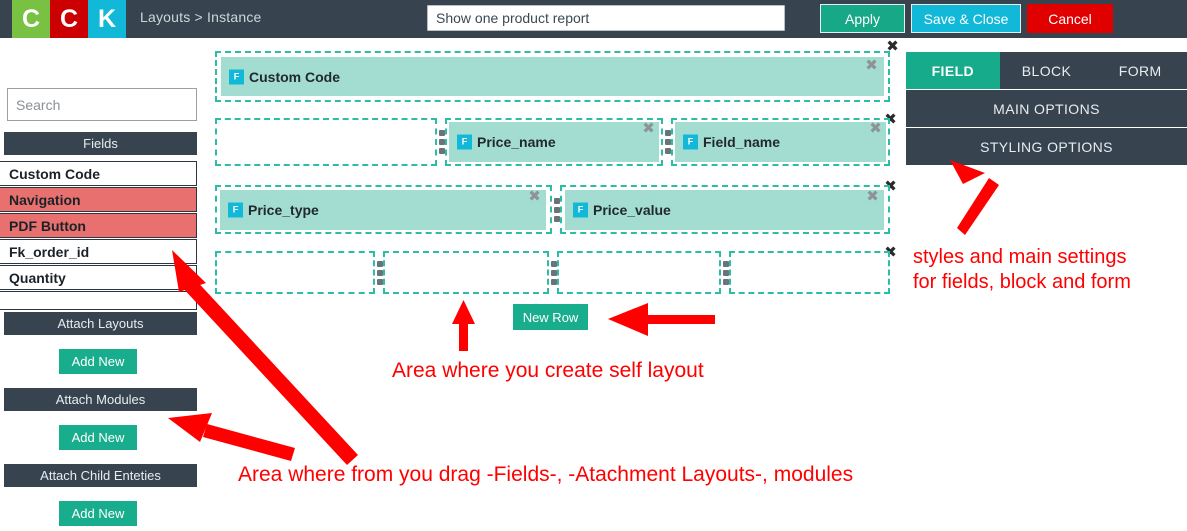  I want to click on layout-col-2-3: F Field_name ✖, so click(780, 142).